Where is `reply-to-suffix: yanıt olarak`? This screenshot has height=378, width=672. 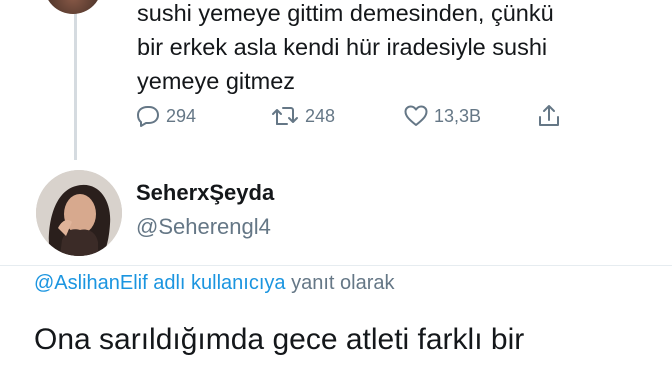 reply-to-suffix: yanıt olarak is located at coordinates (343, 283).